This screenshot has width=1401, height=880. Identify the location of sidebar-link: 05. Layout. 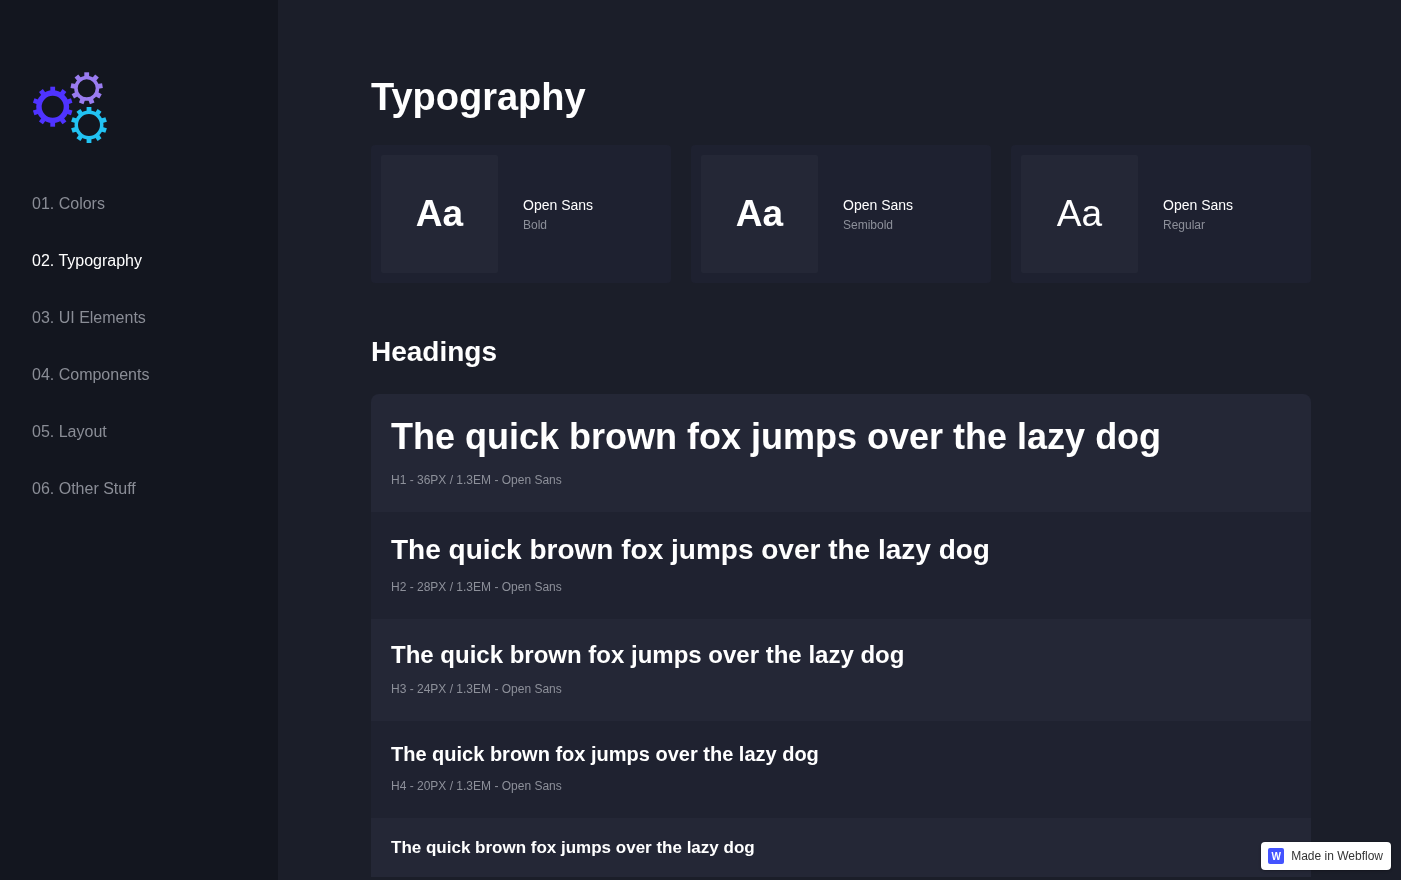
(69, 432).